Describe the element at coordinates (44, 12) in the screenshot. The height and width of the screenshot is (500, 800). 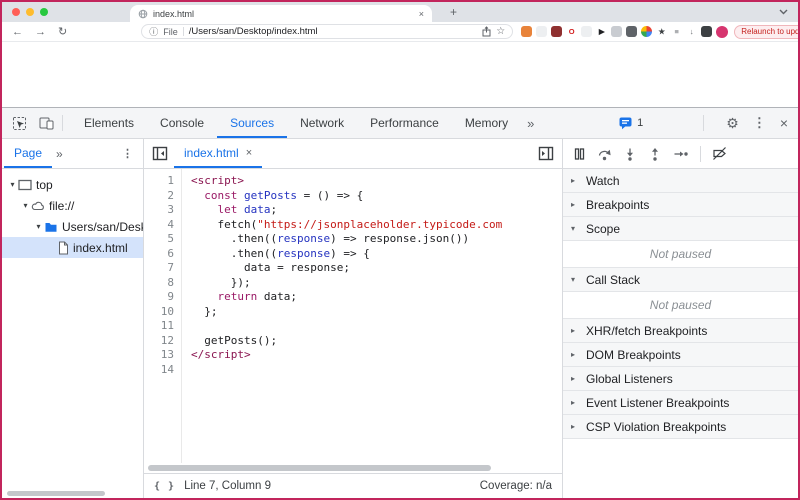
I see `zoom-light` at that location.